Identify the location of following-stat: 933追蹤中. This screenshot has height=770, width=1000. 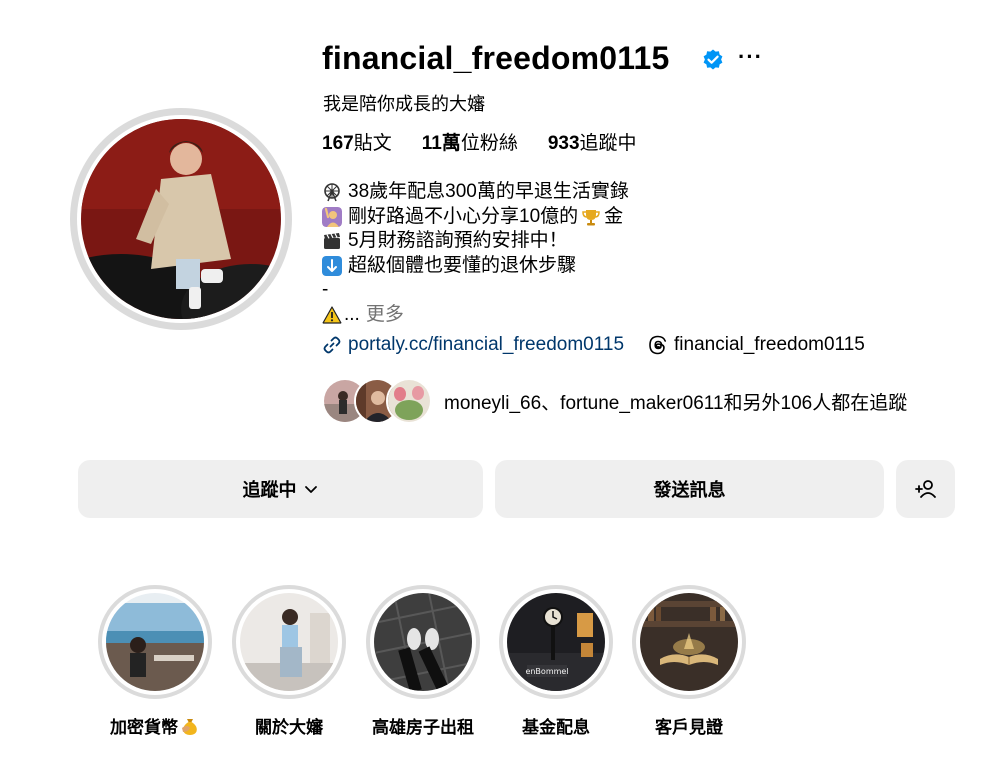
(592, 141).